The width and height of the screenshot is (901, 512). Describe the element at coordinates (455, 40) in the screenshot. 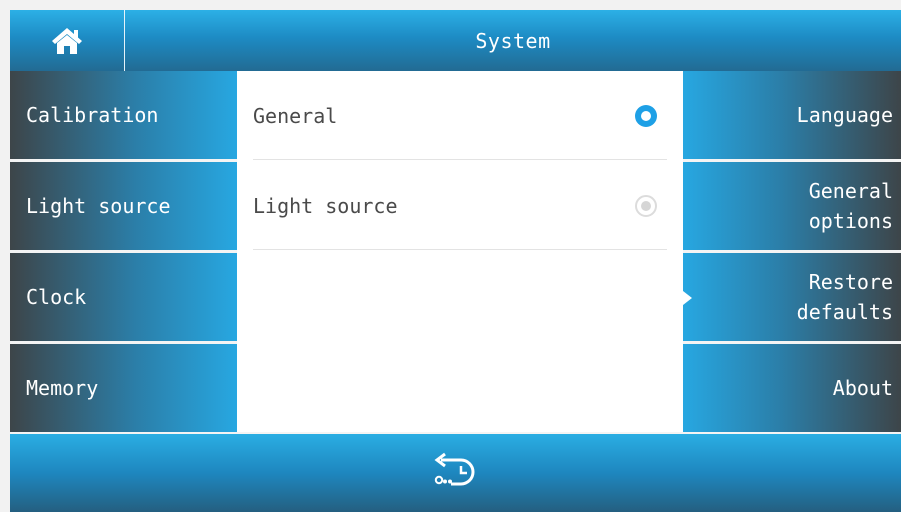

I see `header-bar: System` at that location.